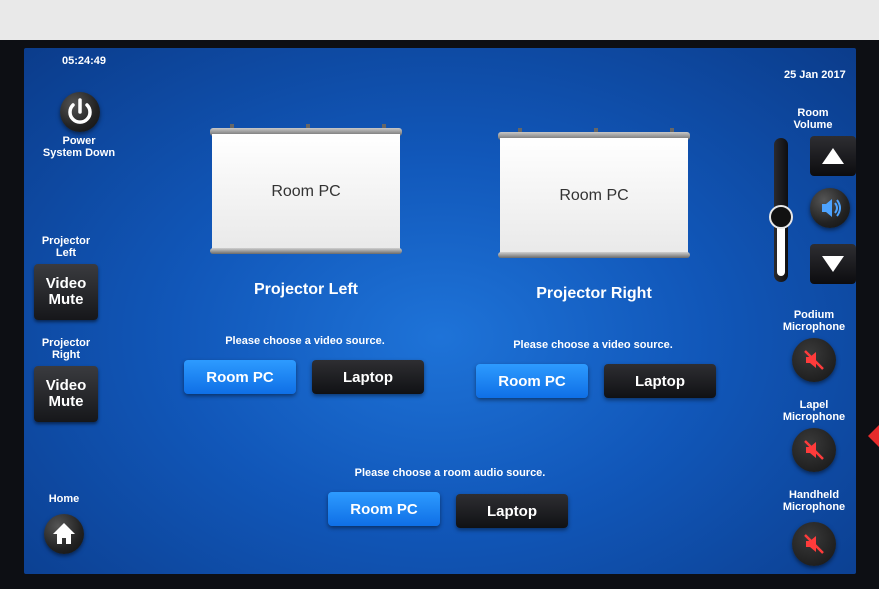  I want to click on volume-slider, so click(781, 210).